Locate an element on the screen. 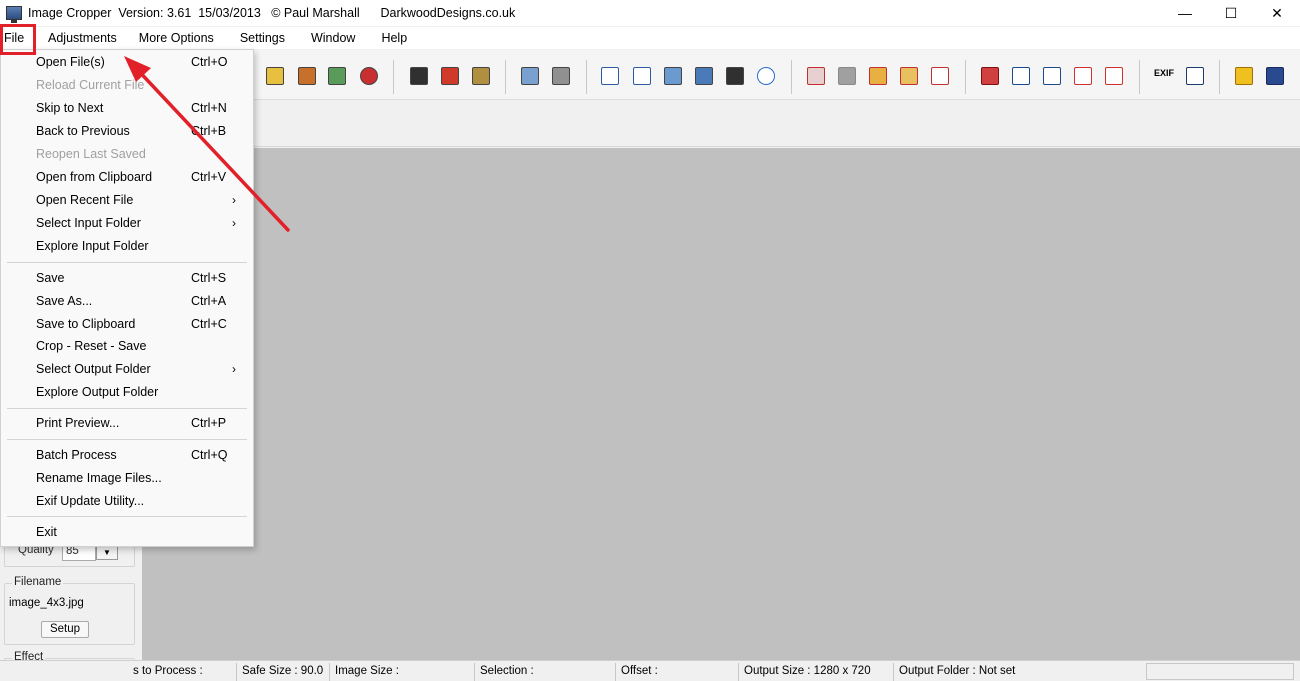  menu-item-label: Batch Process is located at coordinates (76, 455).